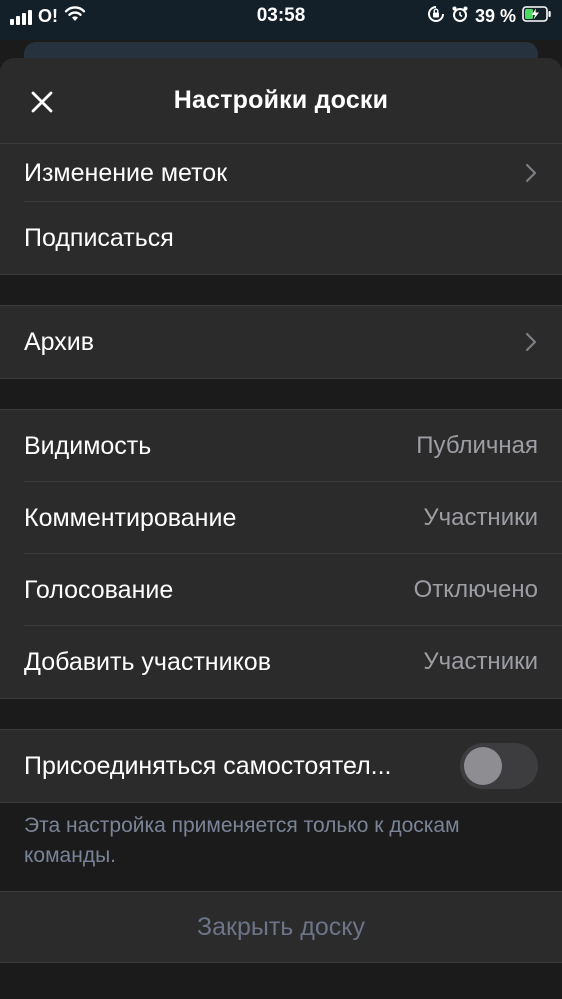 The height and width of the screenshot is (999, 562). What do you see at coordinates (126, 172) in the screenshot?
I see `row-label: Изменение меток` at bounding box center [126, 172].